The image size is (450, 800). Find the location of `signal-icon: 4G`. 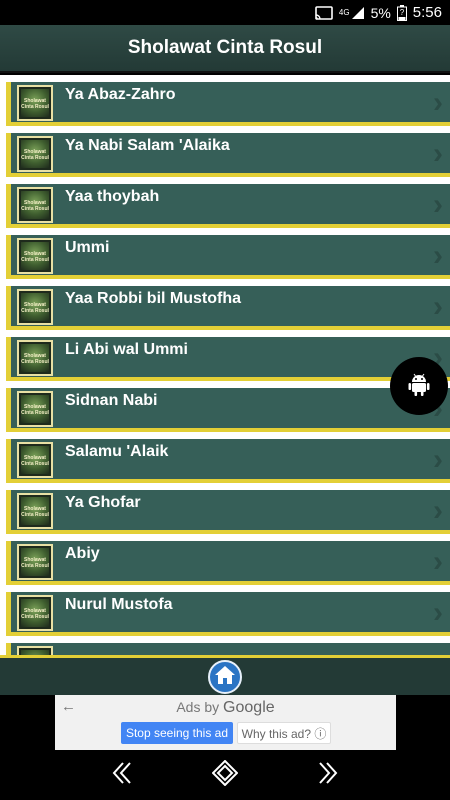

signal-icon: 4G is located at coordinates (352, 13).